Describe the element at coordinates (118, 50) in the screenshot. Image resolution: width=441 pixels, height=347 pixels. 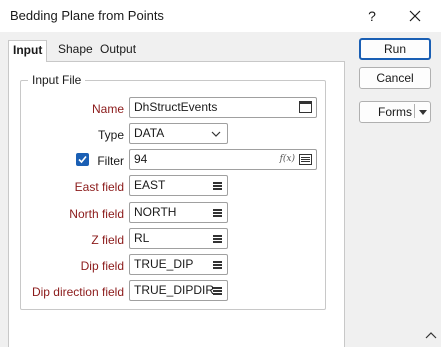
I see `tab-output: Output` at that location.